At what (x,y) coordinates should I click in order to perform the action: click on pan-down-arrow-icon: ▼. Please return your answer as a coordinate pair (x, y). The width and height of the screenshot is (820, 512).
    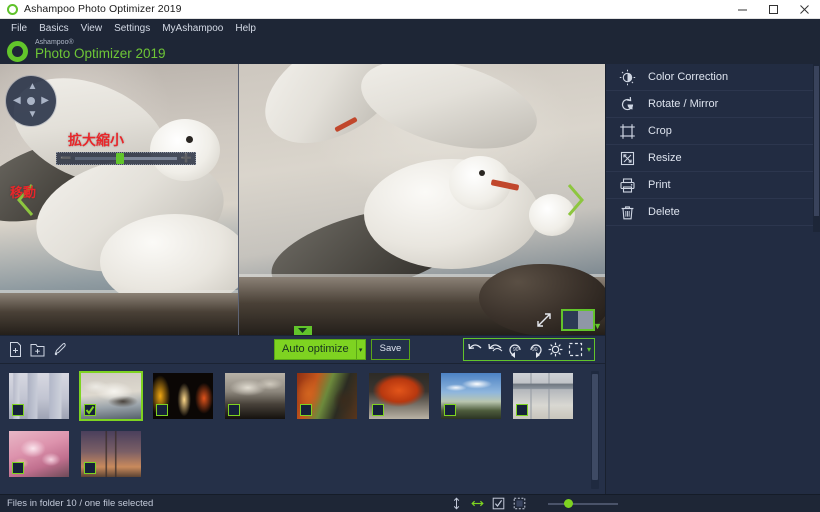
    Looking at the image, I should click on (33, 115).